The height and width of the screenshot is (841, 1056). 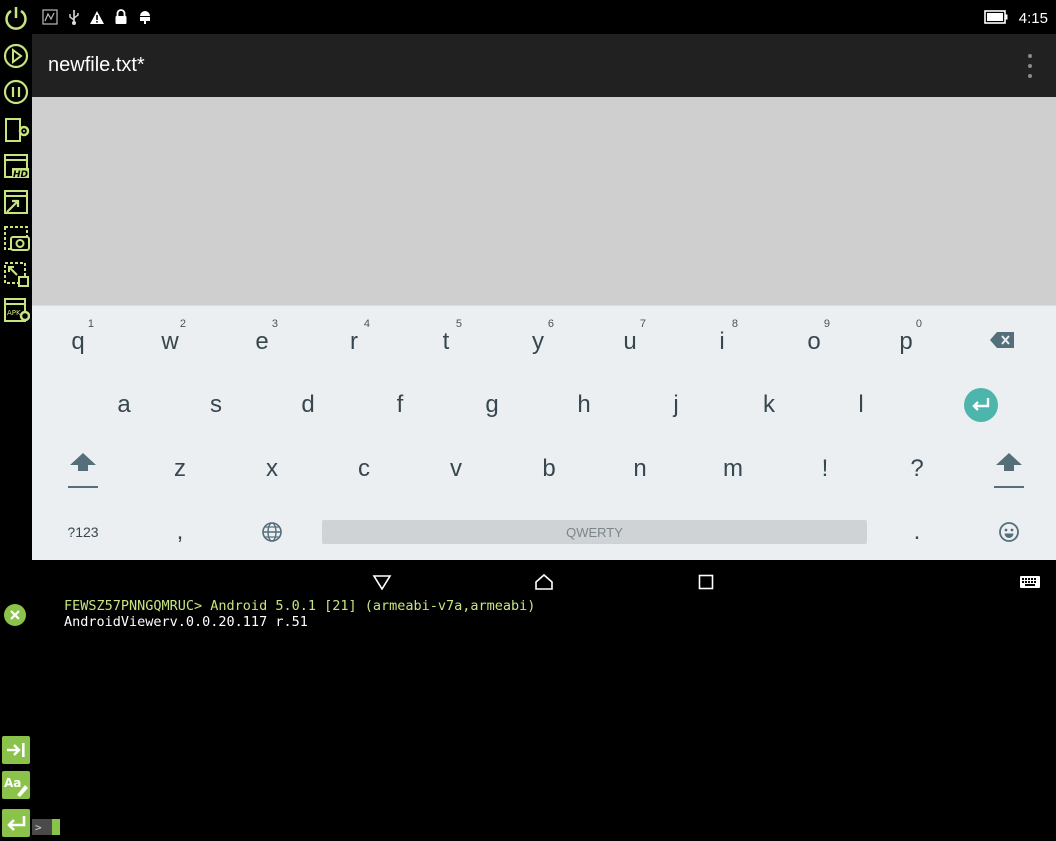 What do you see at coordinates (262, 342) in the screenshot?
I see `key-e: e3` at bounding box center [262, 342].